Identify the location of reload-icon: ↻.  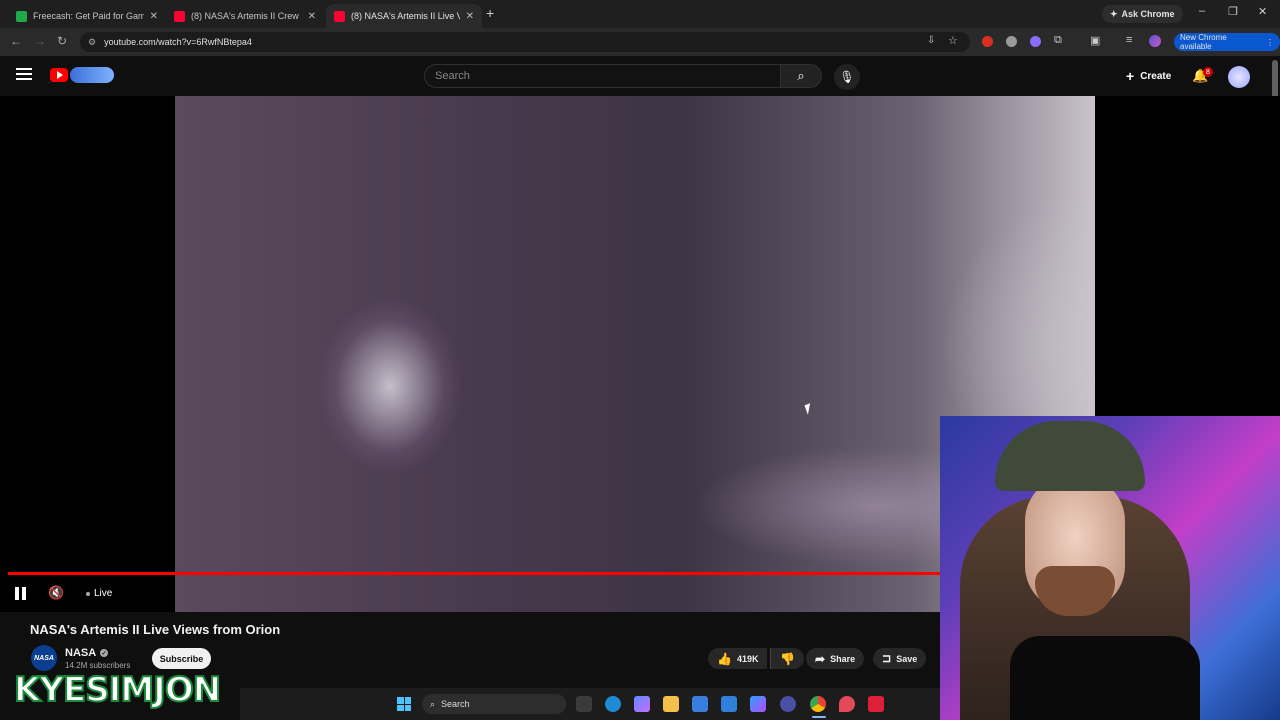
(62, 41).